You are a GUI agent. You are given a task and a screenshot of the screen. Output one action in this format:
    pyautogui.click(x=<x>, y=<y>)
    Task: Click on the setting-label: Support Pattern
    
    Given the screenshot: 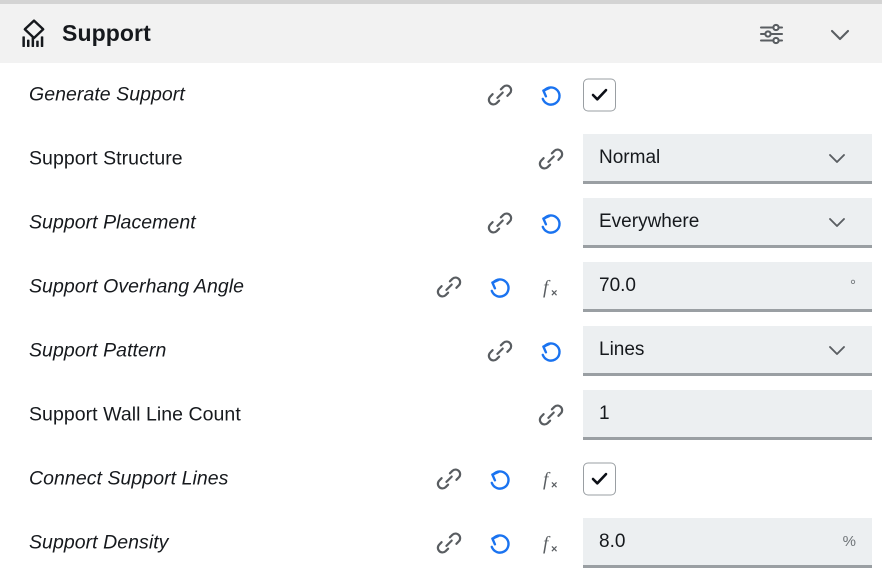 What is the action you would take?
    pyautogui.click(x=98, y=350)
    